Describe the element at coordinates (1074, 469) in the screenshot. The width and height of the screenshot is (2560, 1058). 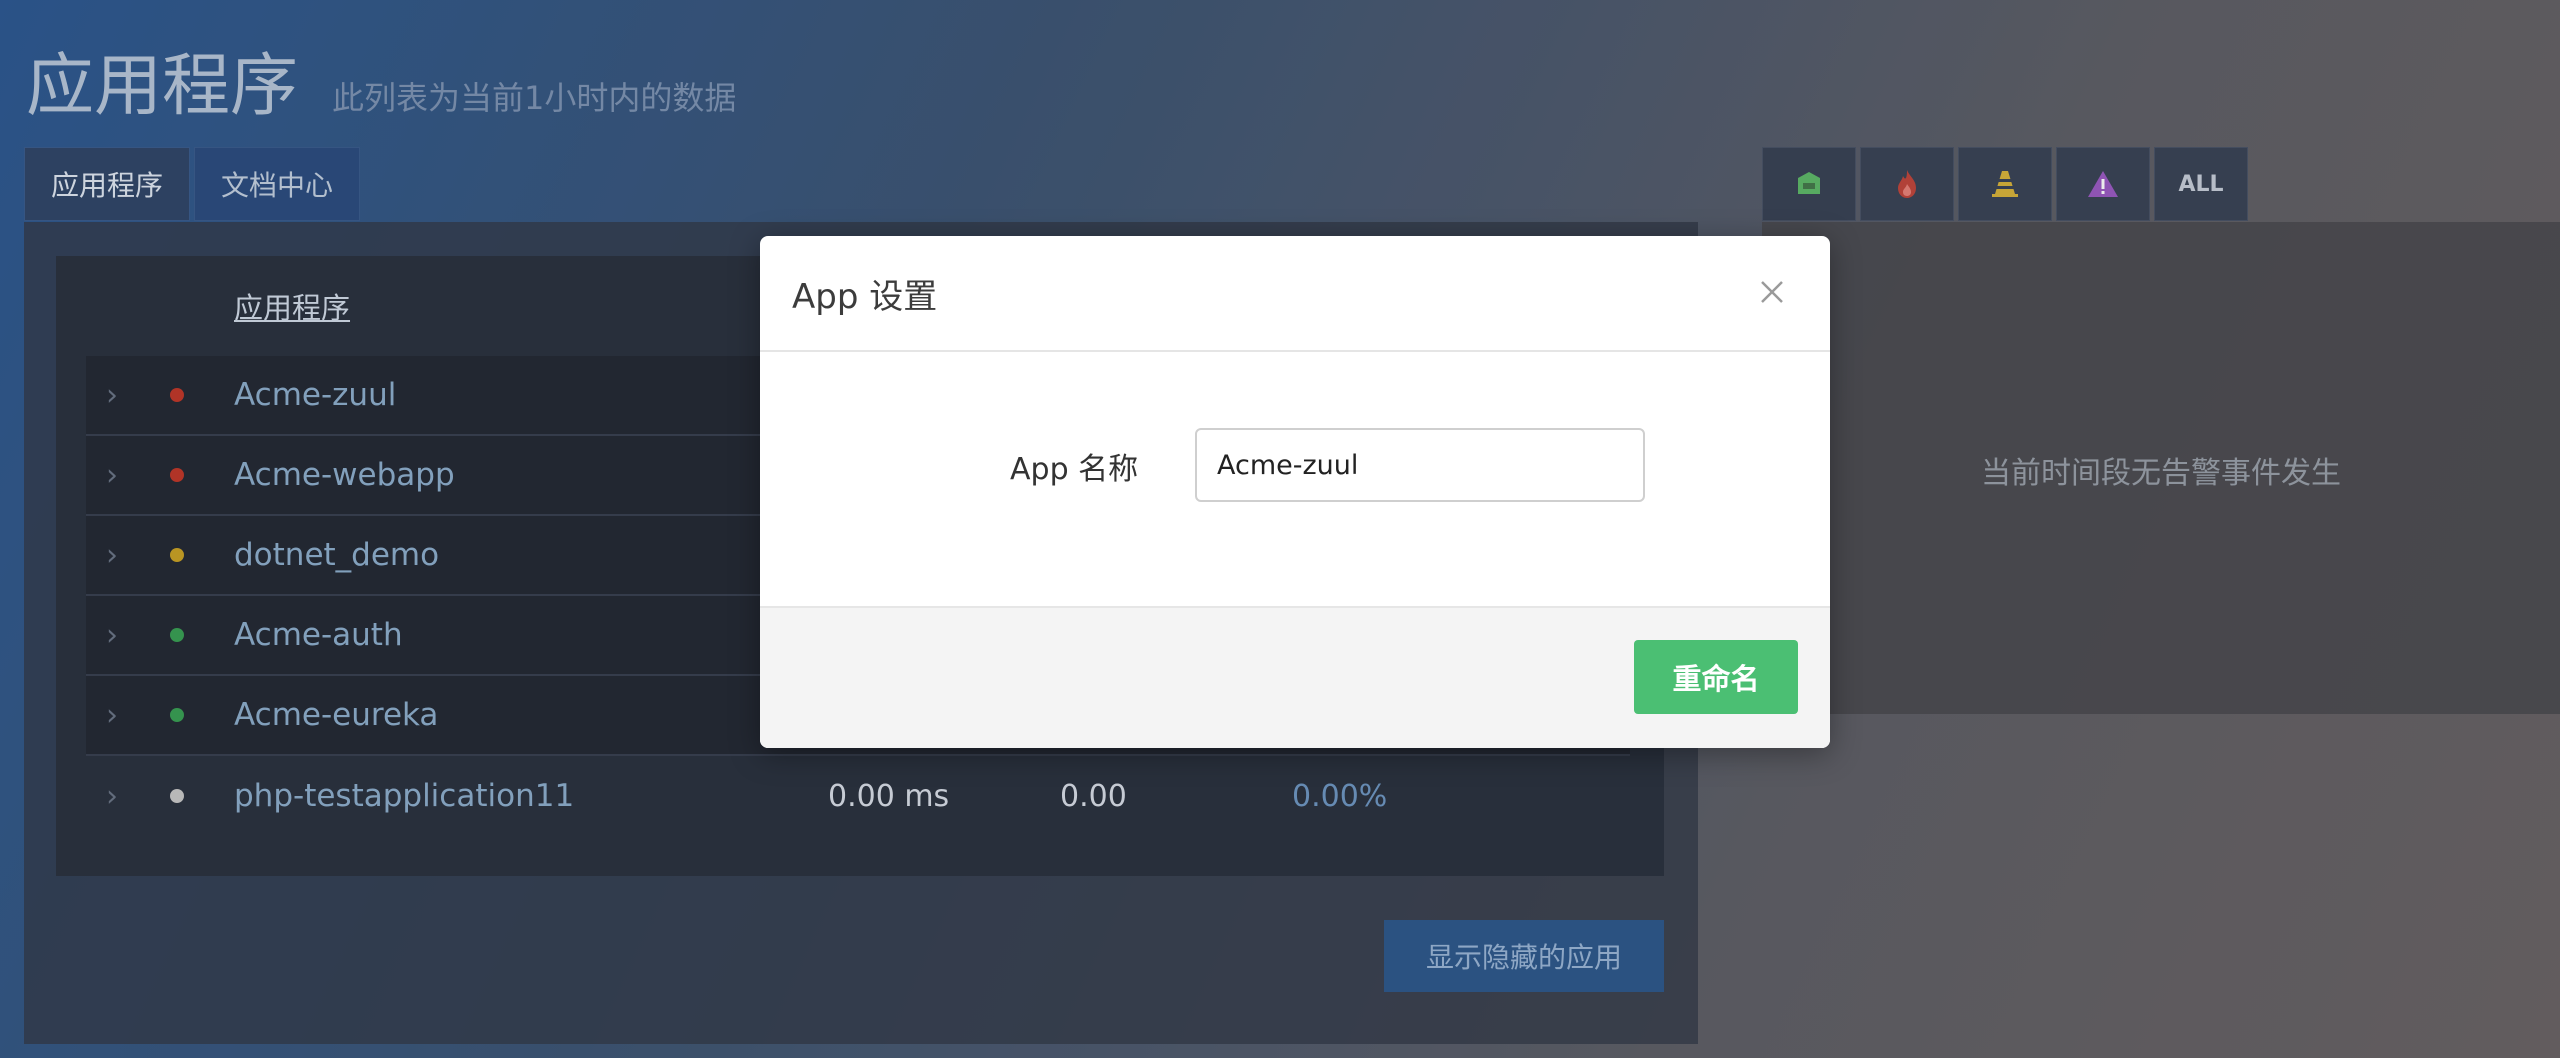
I see `app-name-label: App 名称` at that location.